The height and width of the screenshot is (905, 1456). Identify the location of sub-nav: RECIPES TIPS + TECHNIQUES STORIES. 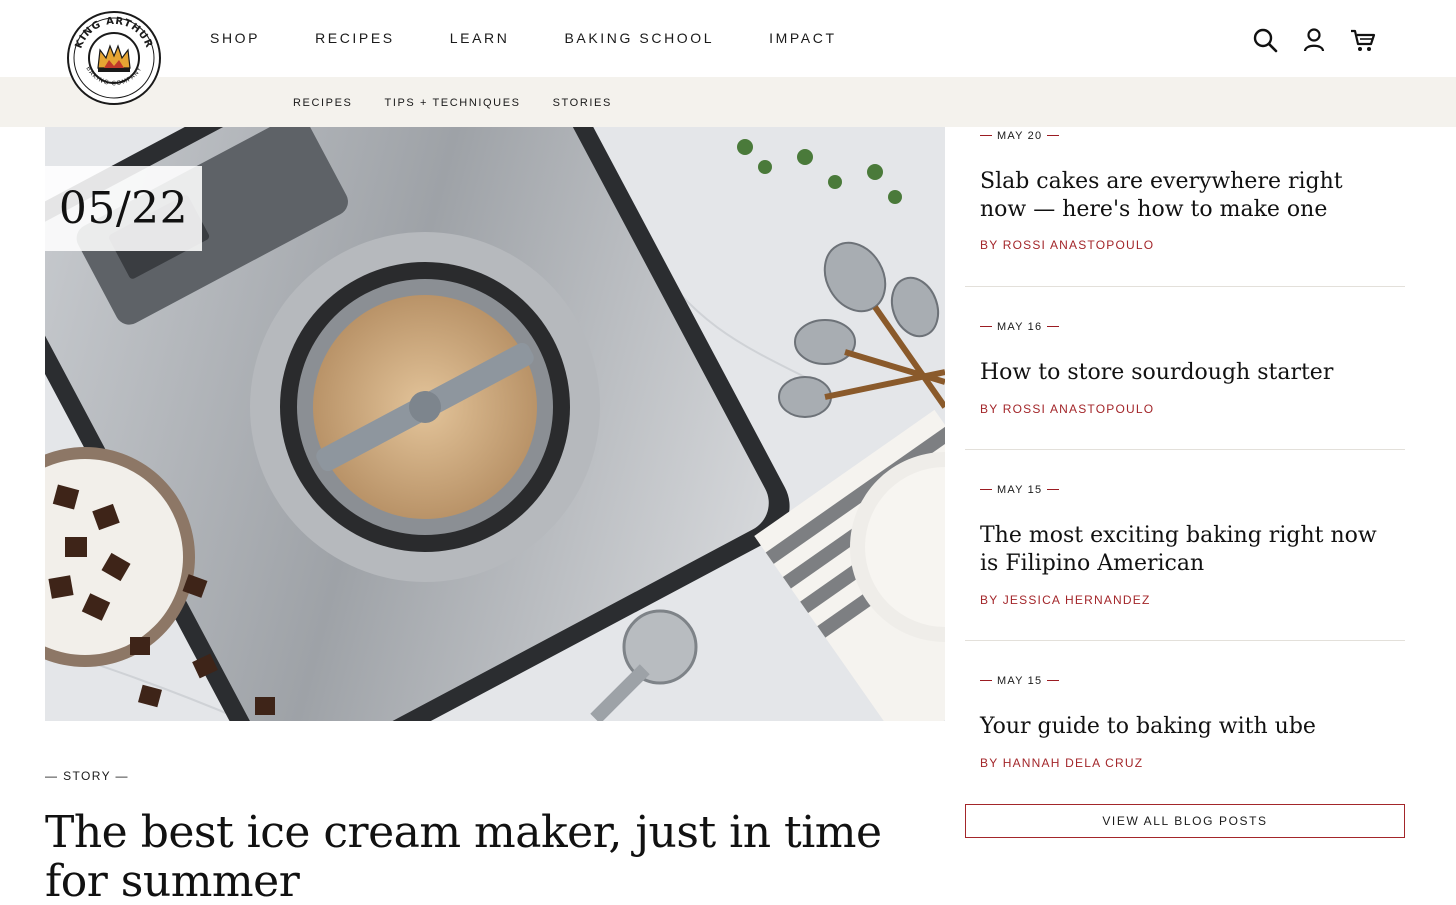
(468, 103).